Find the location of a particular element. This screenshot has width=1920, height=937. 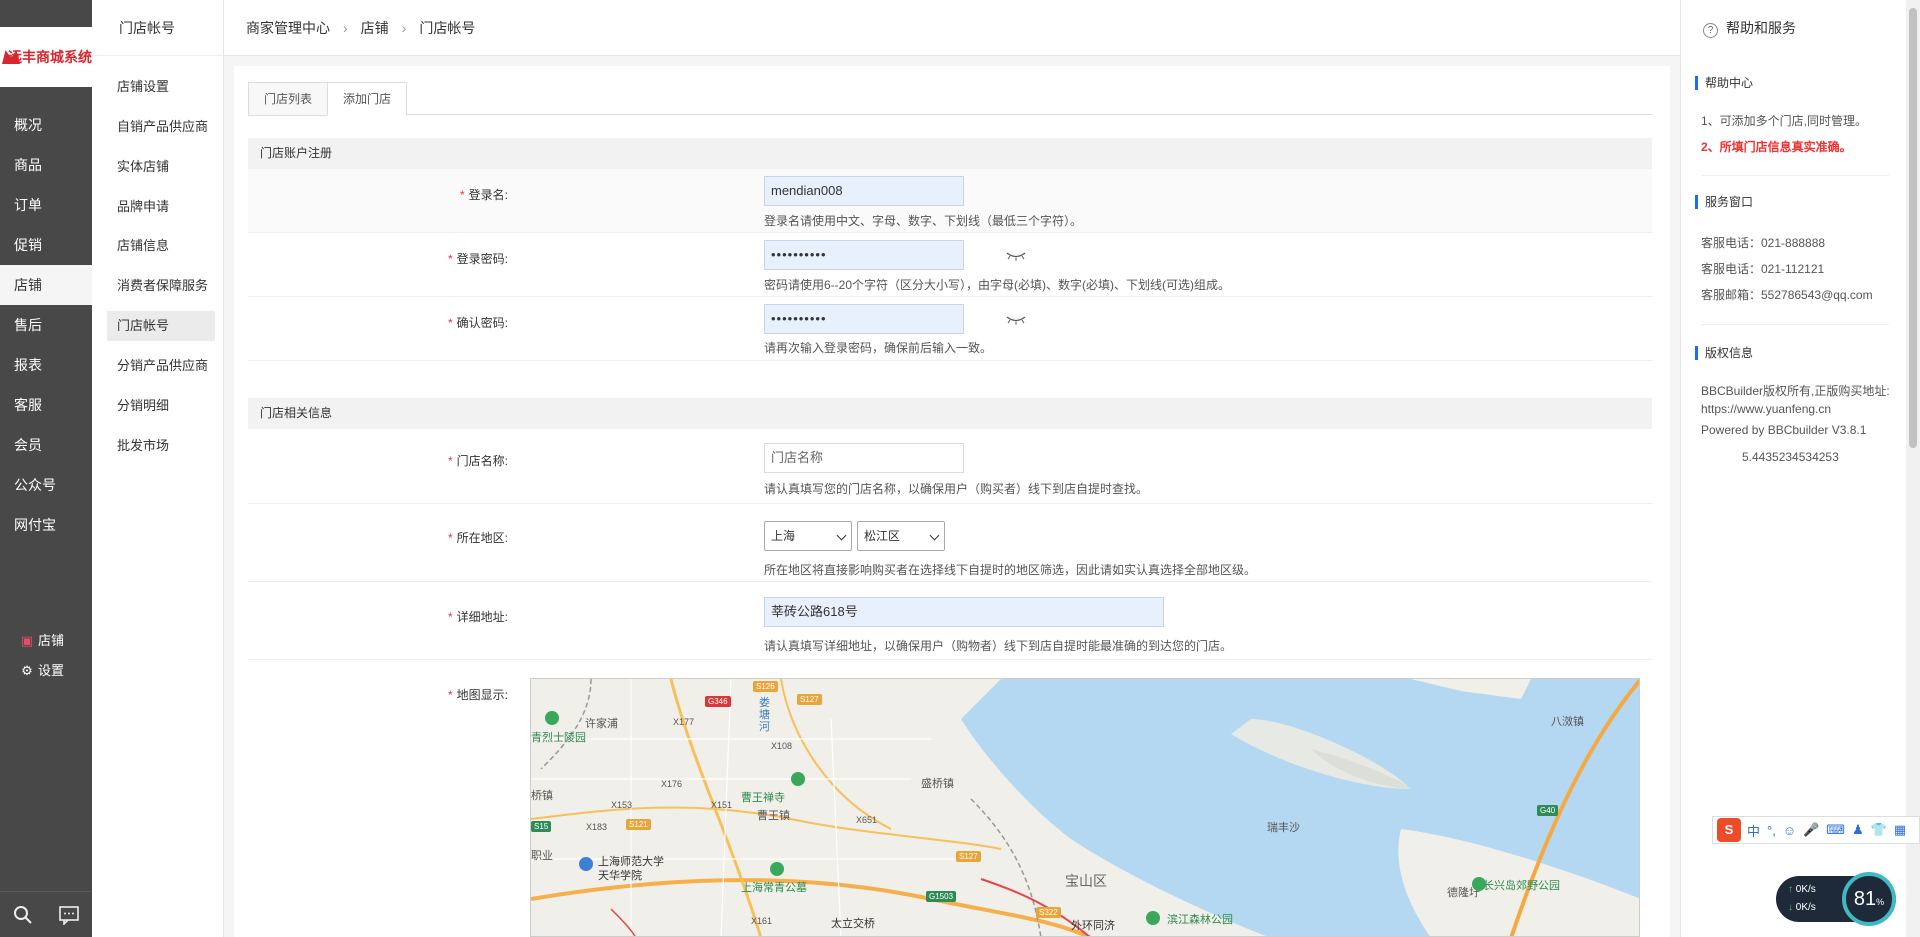

address-input: 莘砖公路618号 is located at coordinates (964, 612).